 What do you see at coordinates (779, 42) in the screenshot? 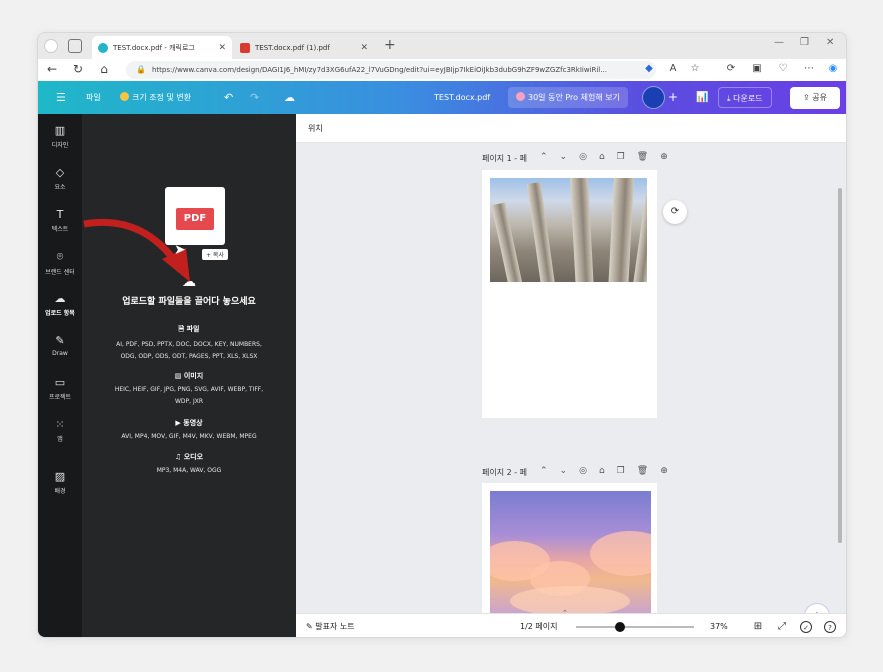
I see `minimize-icon: —` at bounding box center [779, 42].